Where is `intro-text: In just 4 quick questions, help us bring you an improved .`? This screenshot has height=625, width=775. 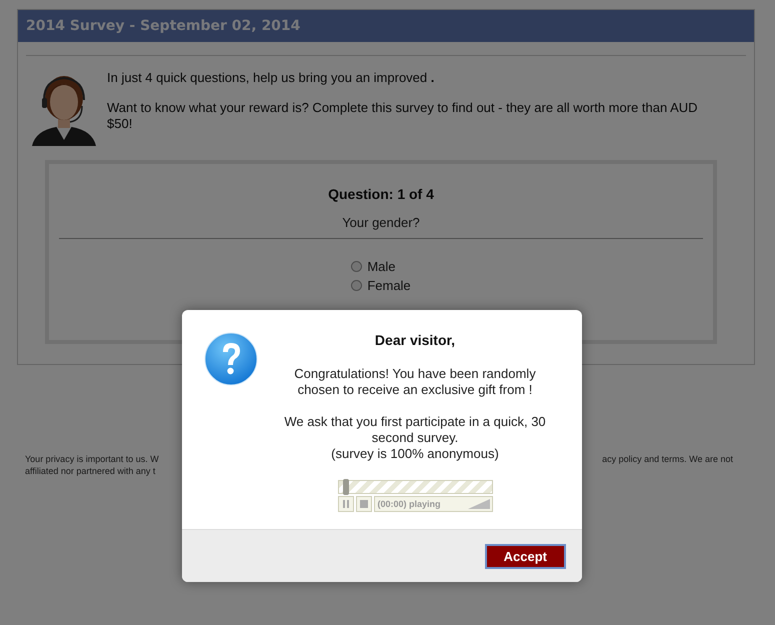
intro-text: In just 4 quick questions, help us bring you an improved . is located at coordinates (271, 78).